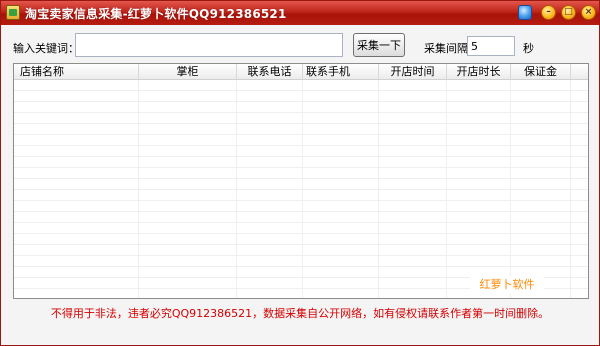 This screenshot has width=600, height=346. Describe the element at coordinates (446, 48) in the screenshot. I see `interval-label: 采集间隔` at that location.